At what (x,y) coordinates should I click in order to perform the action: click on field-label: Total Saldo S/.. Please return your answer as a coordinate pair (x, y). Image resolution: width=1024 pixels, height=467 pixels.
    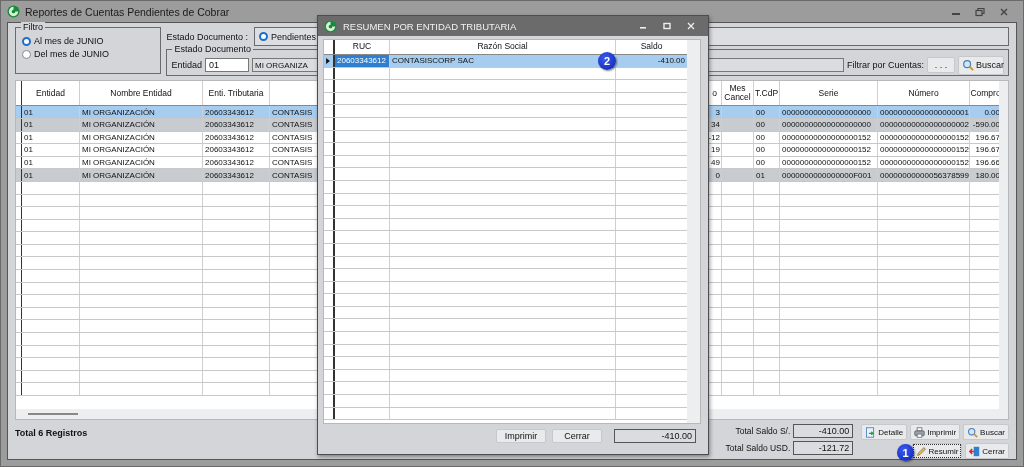
    Looking at the image, I should click on (763, 431).